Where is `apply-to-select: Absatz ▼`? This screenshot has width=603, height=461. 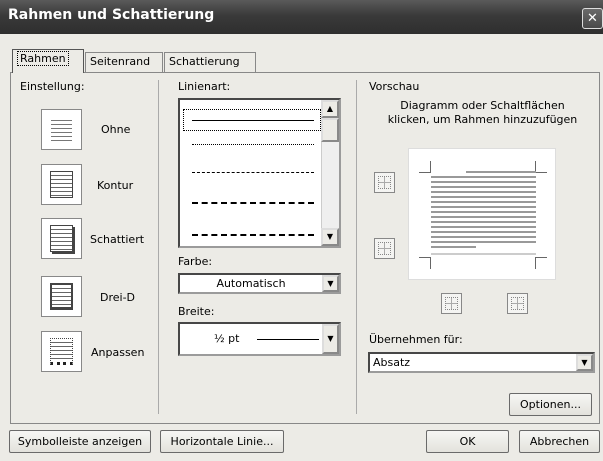
apply-to-select: Absatz ▼ is located at coordinates (481, 362).